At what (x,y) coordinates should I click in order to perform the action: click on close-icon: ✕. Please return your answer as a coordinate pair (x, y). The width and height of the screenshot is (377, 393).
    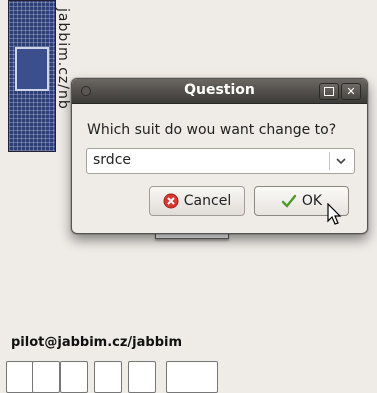
    Looking at the image, I should click on (351, 91).